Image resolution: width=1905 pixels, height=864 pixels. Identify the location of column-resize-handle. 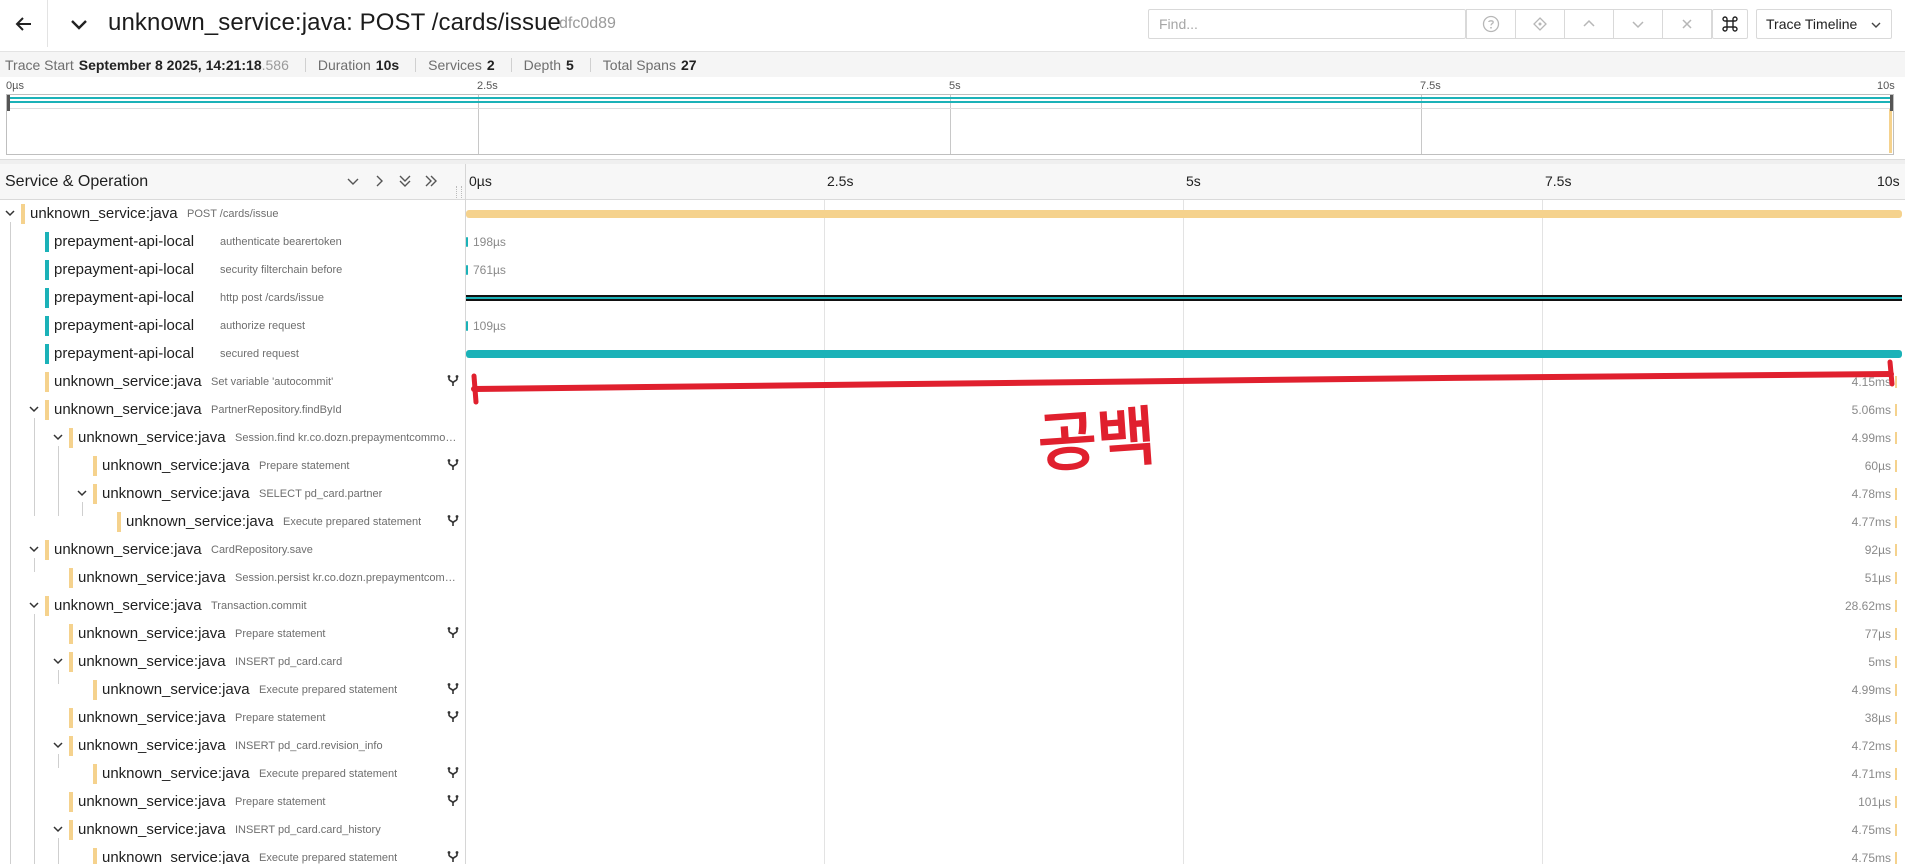
(459, 192).